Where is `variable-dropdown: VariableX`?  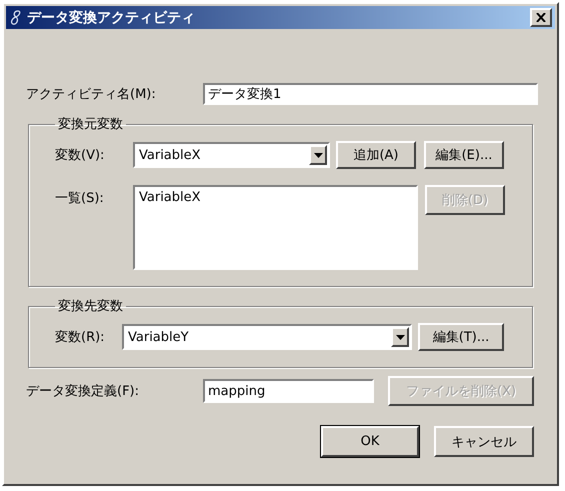 variable-dropdown: VariableX is located at coordinates (231, 155).